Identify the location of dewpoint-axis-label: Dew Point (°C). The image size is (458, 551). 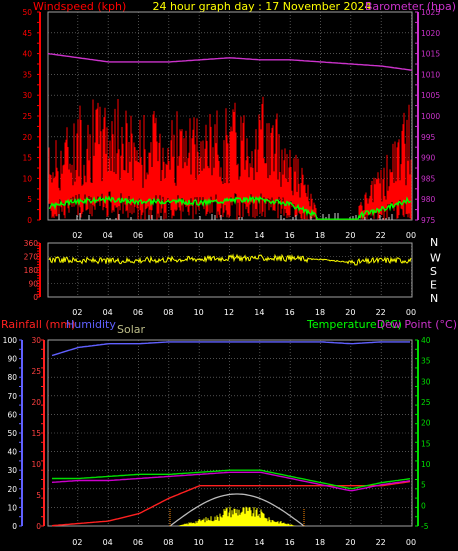
(417, 324).